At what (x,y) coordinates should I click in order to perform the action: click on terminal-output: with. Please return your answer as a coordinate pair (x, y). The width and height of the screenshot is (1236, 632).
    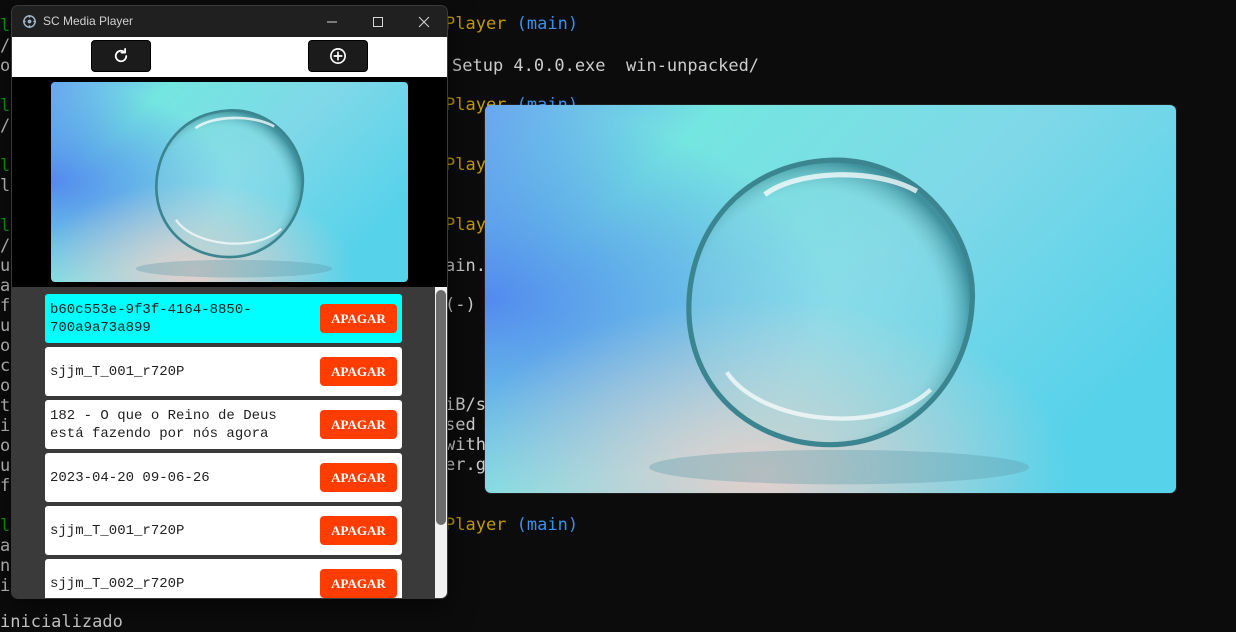
    Looking at the image, I should click on (465, 445).